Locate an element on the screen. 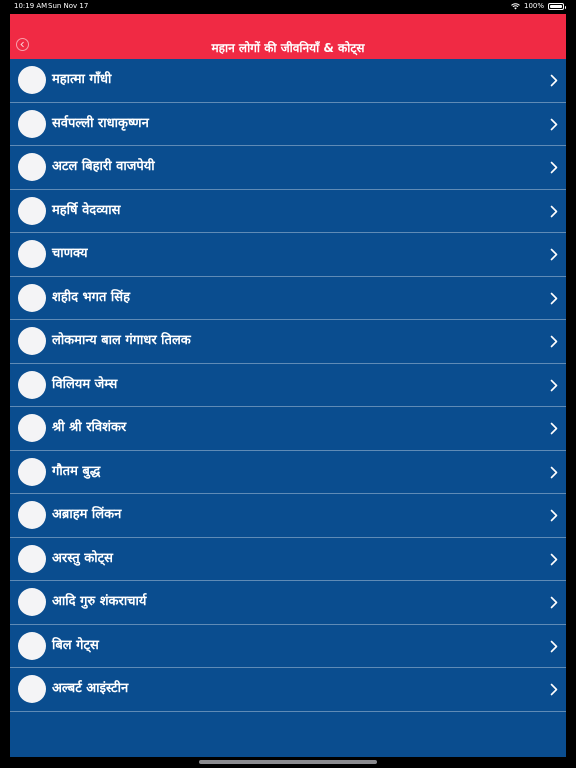 This screenshot has width=576, height=768. list-item-label: महर्षि वेदव्यास is located at coordinates (86, 210).